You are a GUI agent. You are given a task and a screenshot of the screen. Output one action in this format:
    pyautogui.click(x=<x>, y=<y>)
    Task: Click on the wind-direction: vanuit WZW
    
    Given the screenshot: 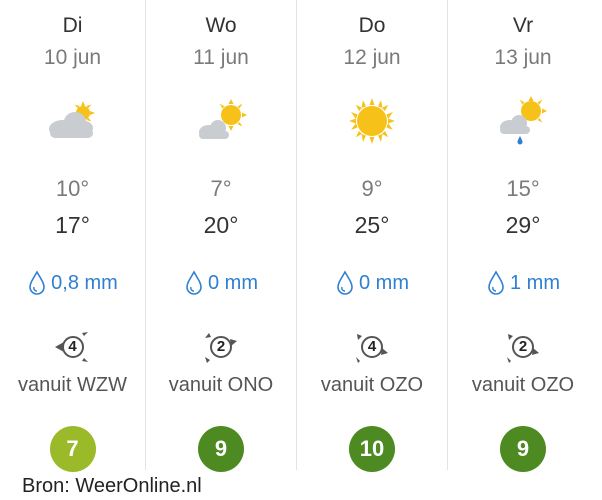 What is the action you would take?
    pyautogui.click(x=72, y=385)
    